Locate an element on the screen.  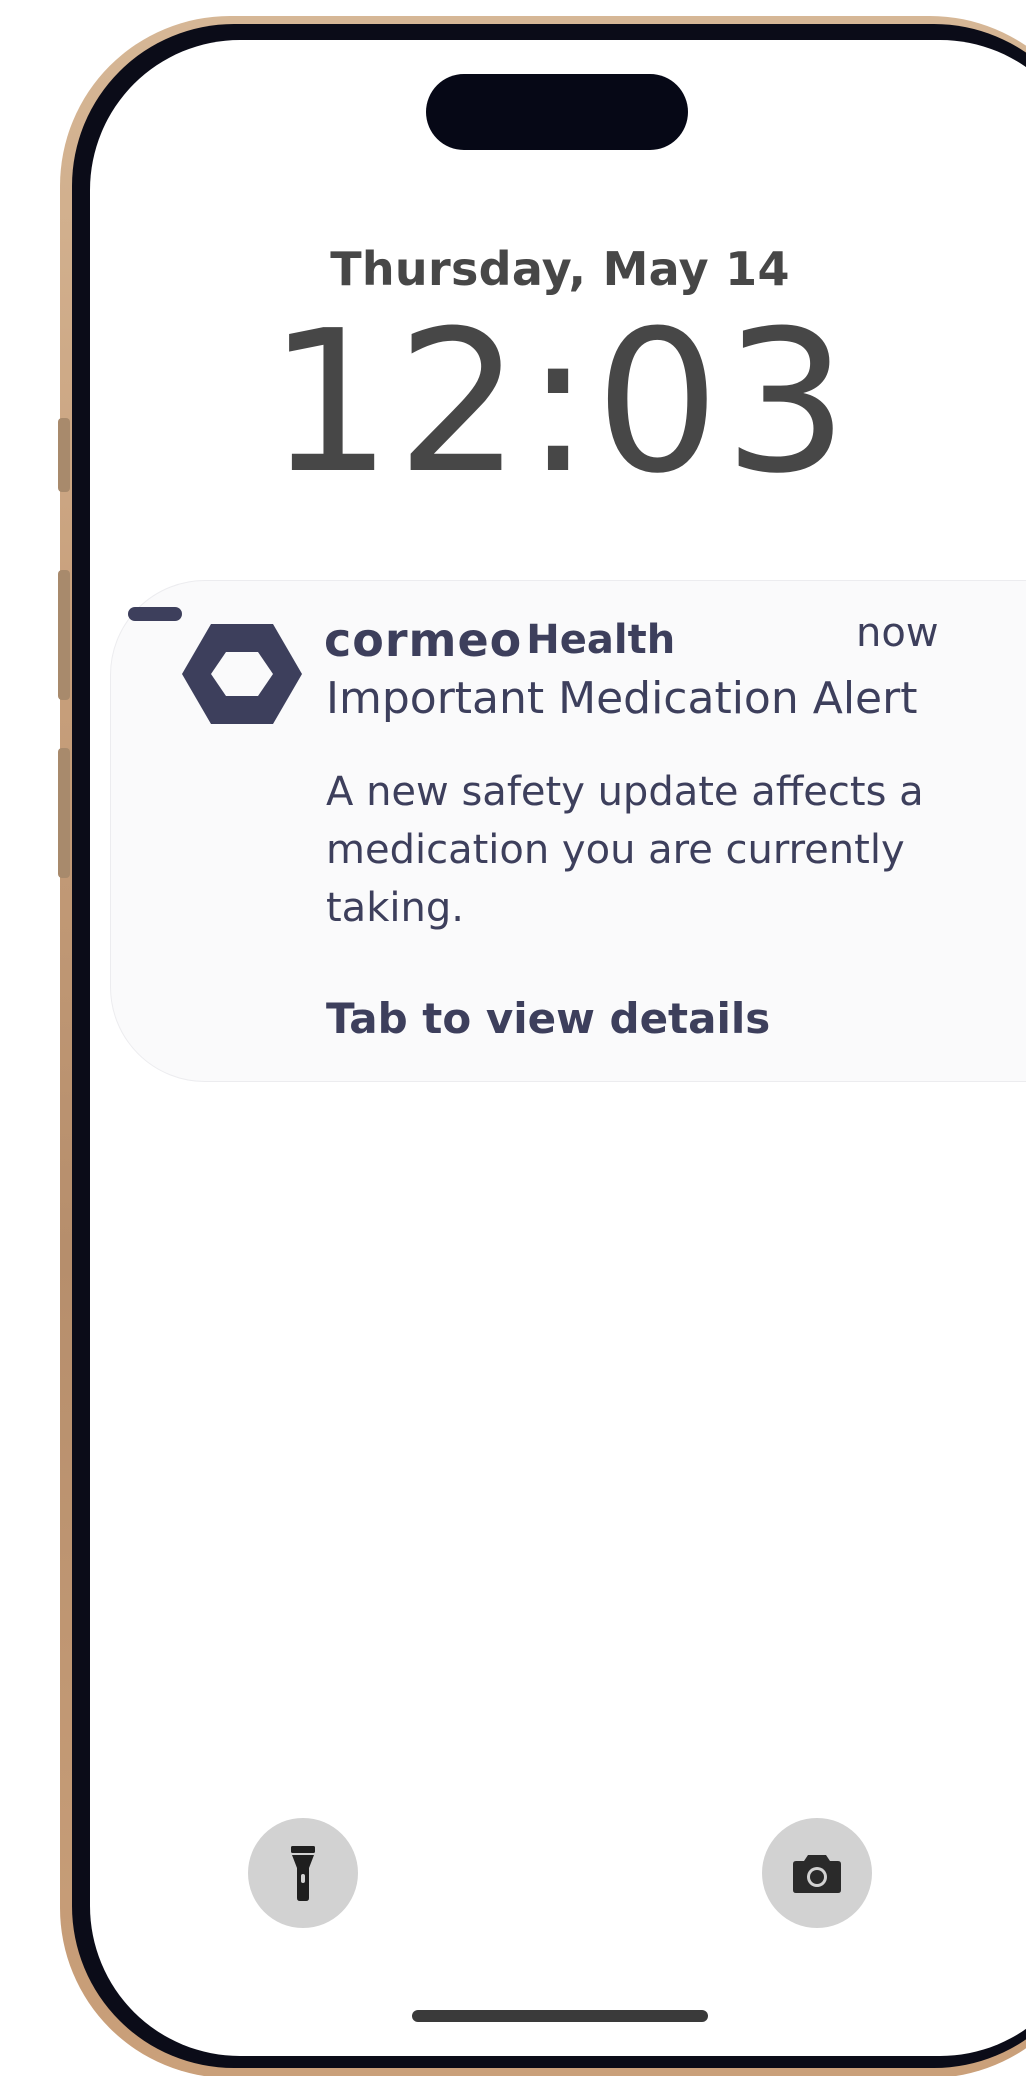
camera-button is located at coordinates (817, 1873).